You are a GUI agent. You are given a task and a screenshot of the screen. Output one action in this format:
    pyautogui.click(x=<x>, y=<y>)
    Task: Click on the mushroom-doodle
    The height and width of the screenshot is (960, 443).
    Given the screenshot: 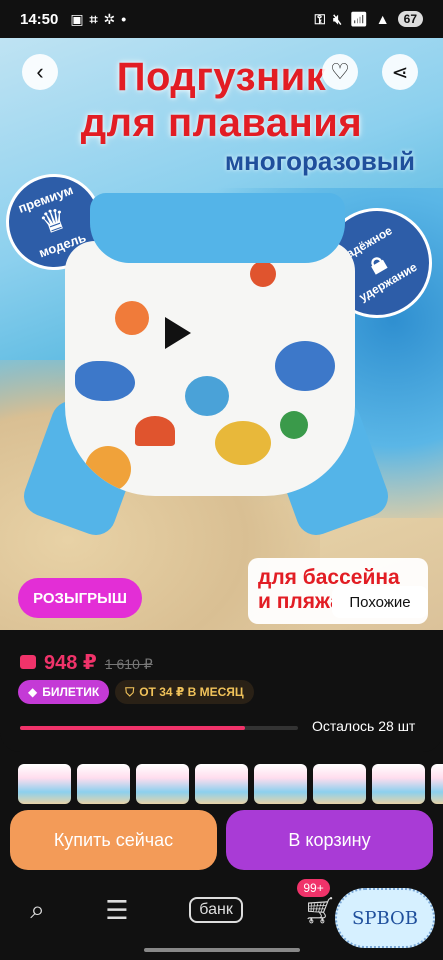 What is the action you would take?
    pyautogui.click(x=155, y=431)
    